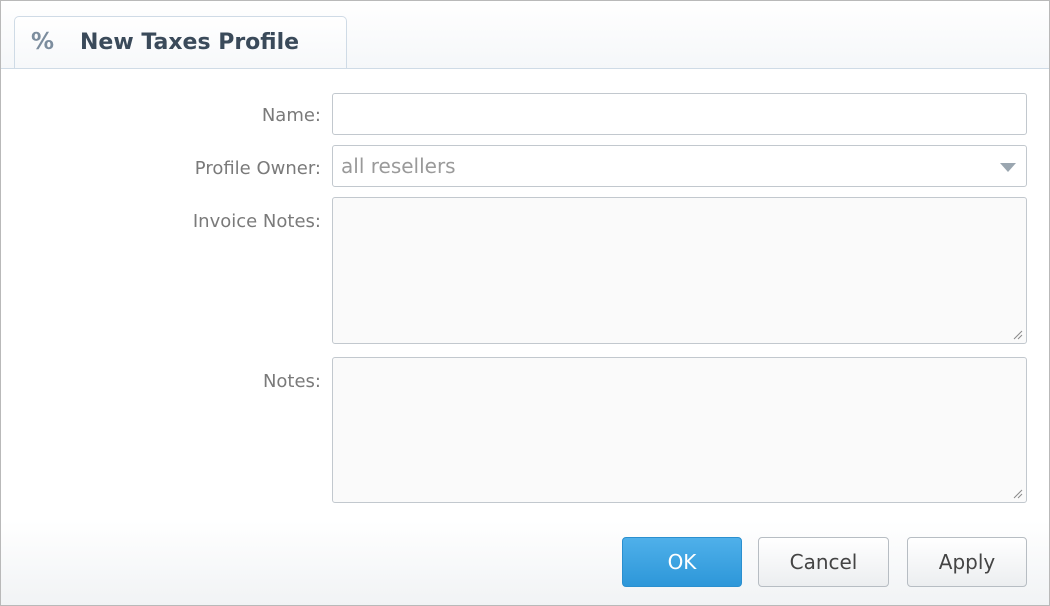 This screenshot has width=1050, height=606. Describe the element at coordinates (967, 562) in the screenshot. I see `apply-button: Apply` at that location.